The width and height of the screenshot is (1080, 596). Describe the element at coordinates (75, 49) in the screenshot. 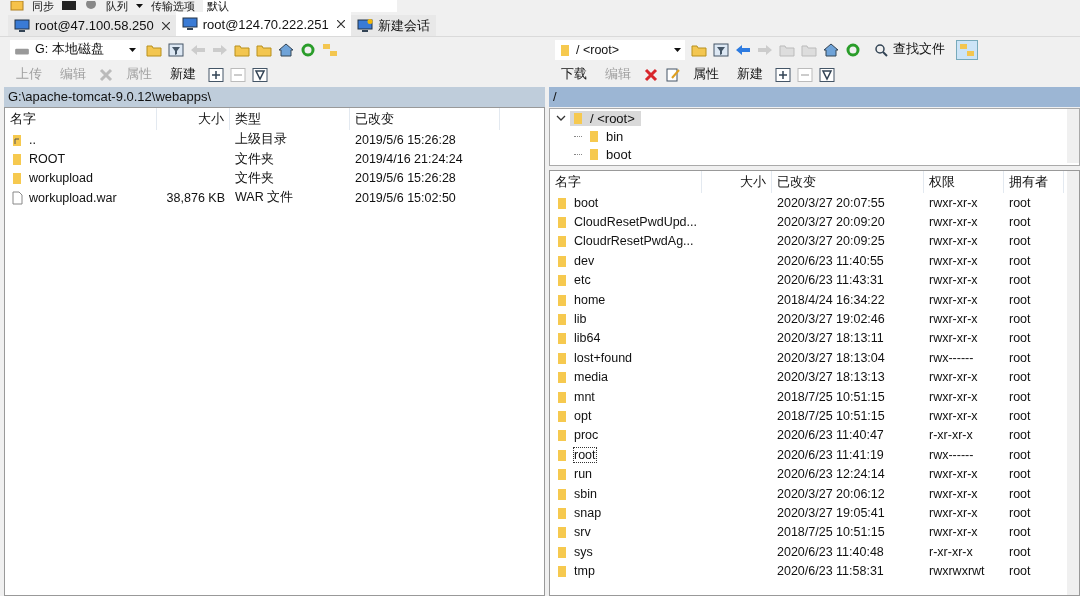

I see `drive-dropdown: G: 本地磁盘` at that location.